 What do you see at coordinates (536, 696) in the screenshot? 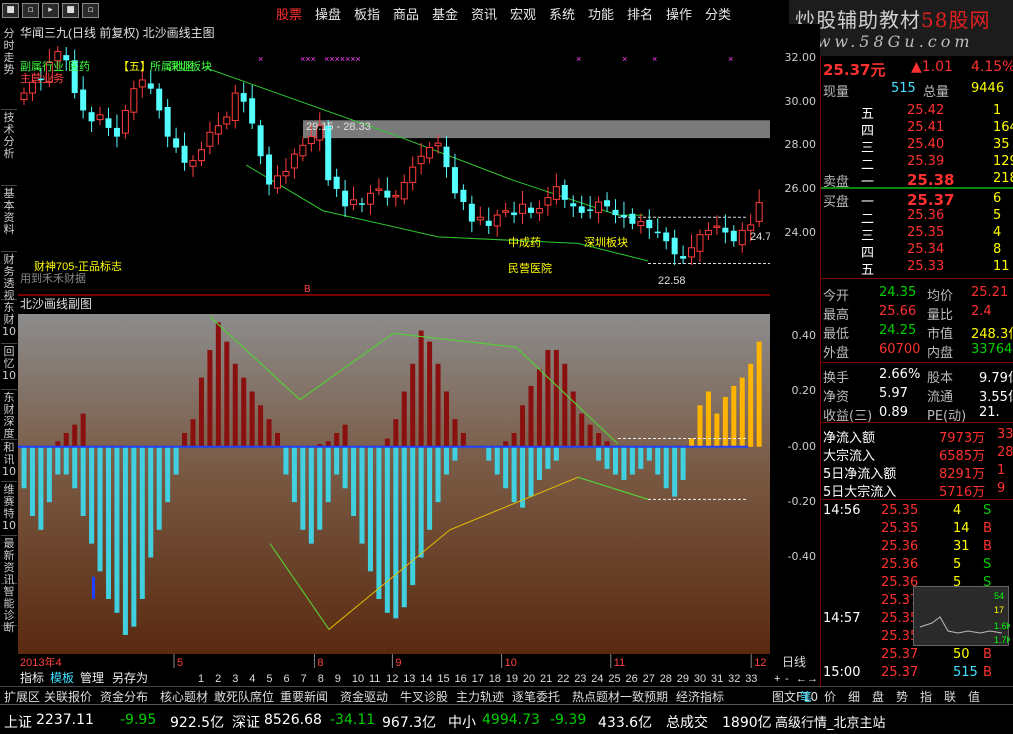
I see `func-tab-10: 逐笔委托` at bounding box center [536, 696].